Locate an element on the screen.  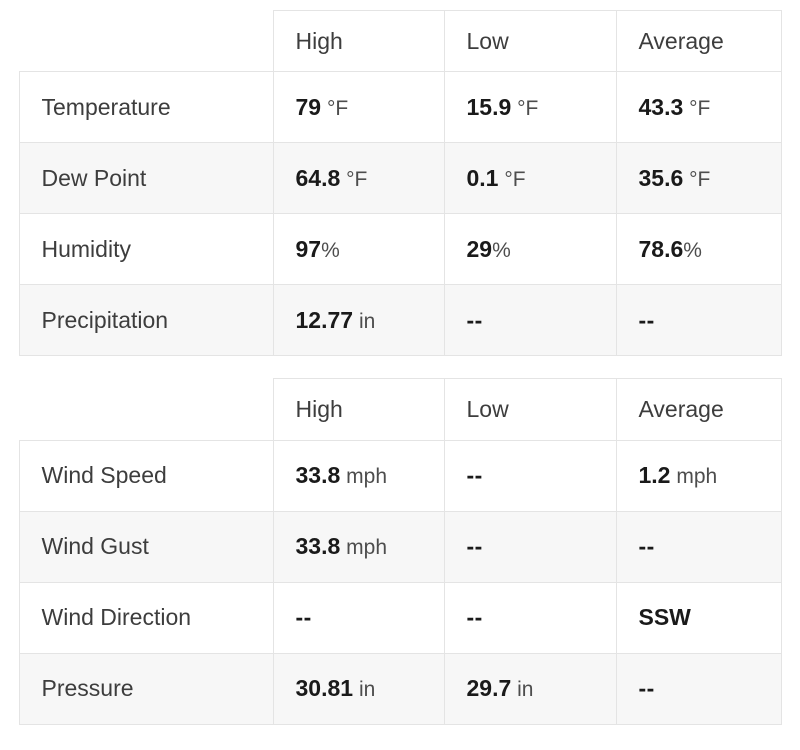
value: 12.77 is located at coordinates (324, 319).